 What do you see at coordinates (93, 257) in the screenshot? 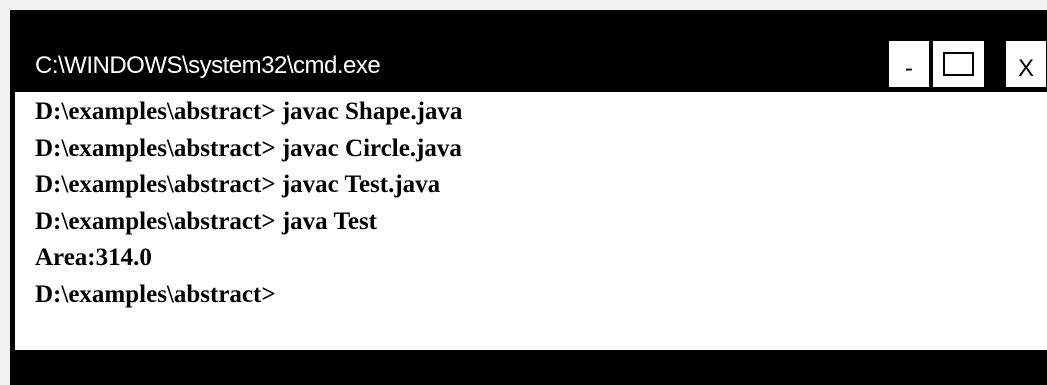
I see `console-line: Area:314.0` at bounding box center [93, 257].